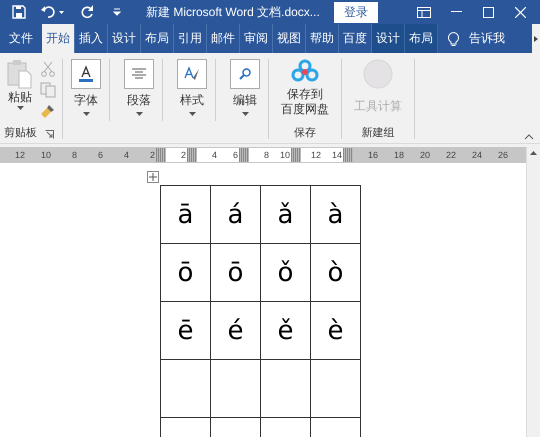 The image size is (540, 437). I want to click on ruler-number: 14, so click(336, 155).